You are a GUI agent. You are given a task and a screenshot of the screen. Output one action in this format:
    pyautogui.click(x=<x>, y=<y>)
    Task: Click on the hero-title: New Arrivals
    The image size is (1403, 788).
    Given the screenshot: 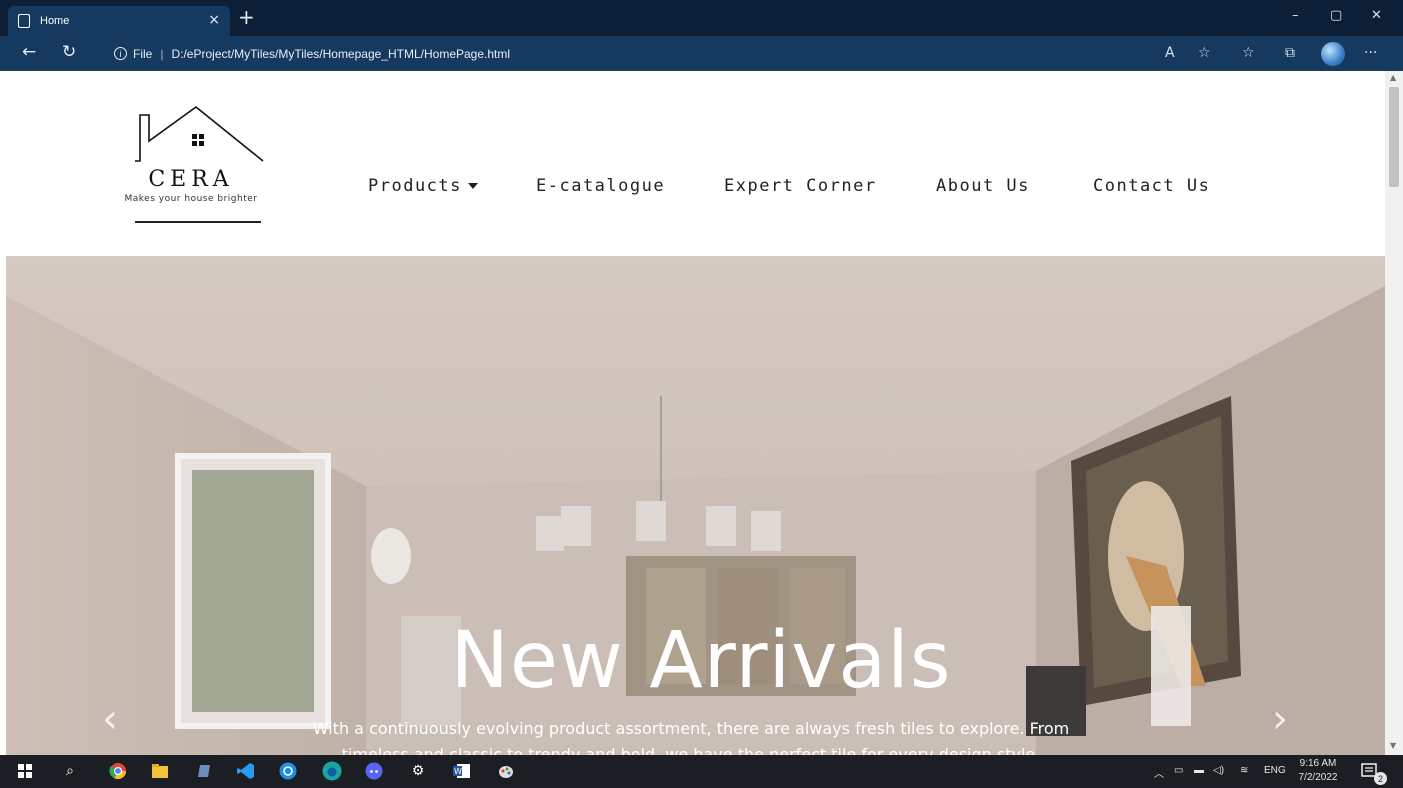 What is the action you would take?
    pyautogui.click(x=701, y=661)
    